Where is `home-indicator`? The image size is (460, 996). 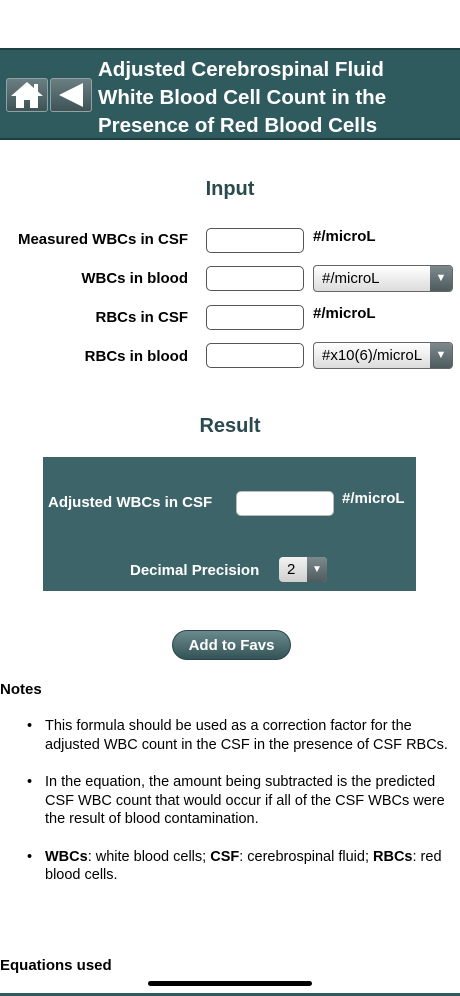 home-indicator is located at coordinates (230, 983).